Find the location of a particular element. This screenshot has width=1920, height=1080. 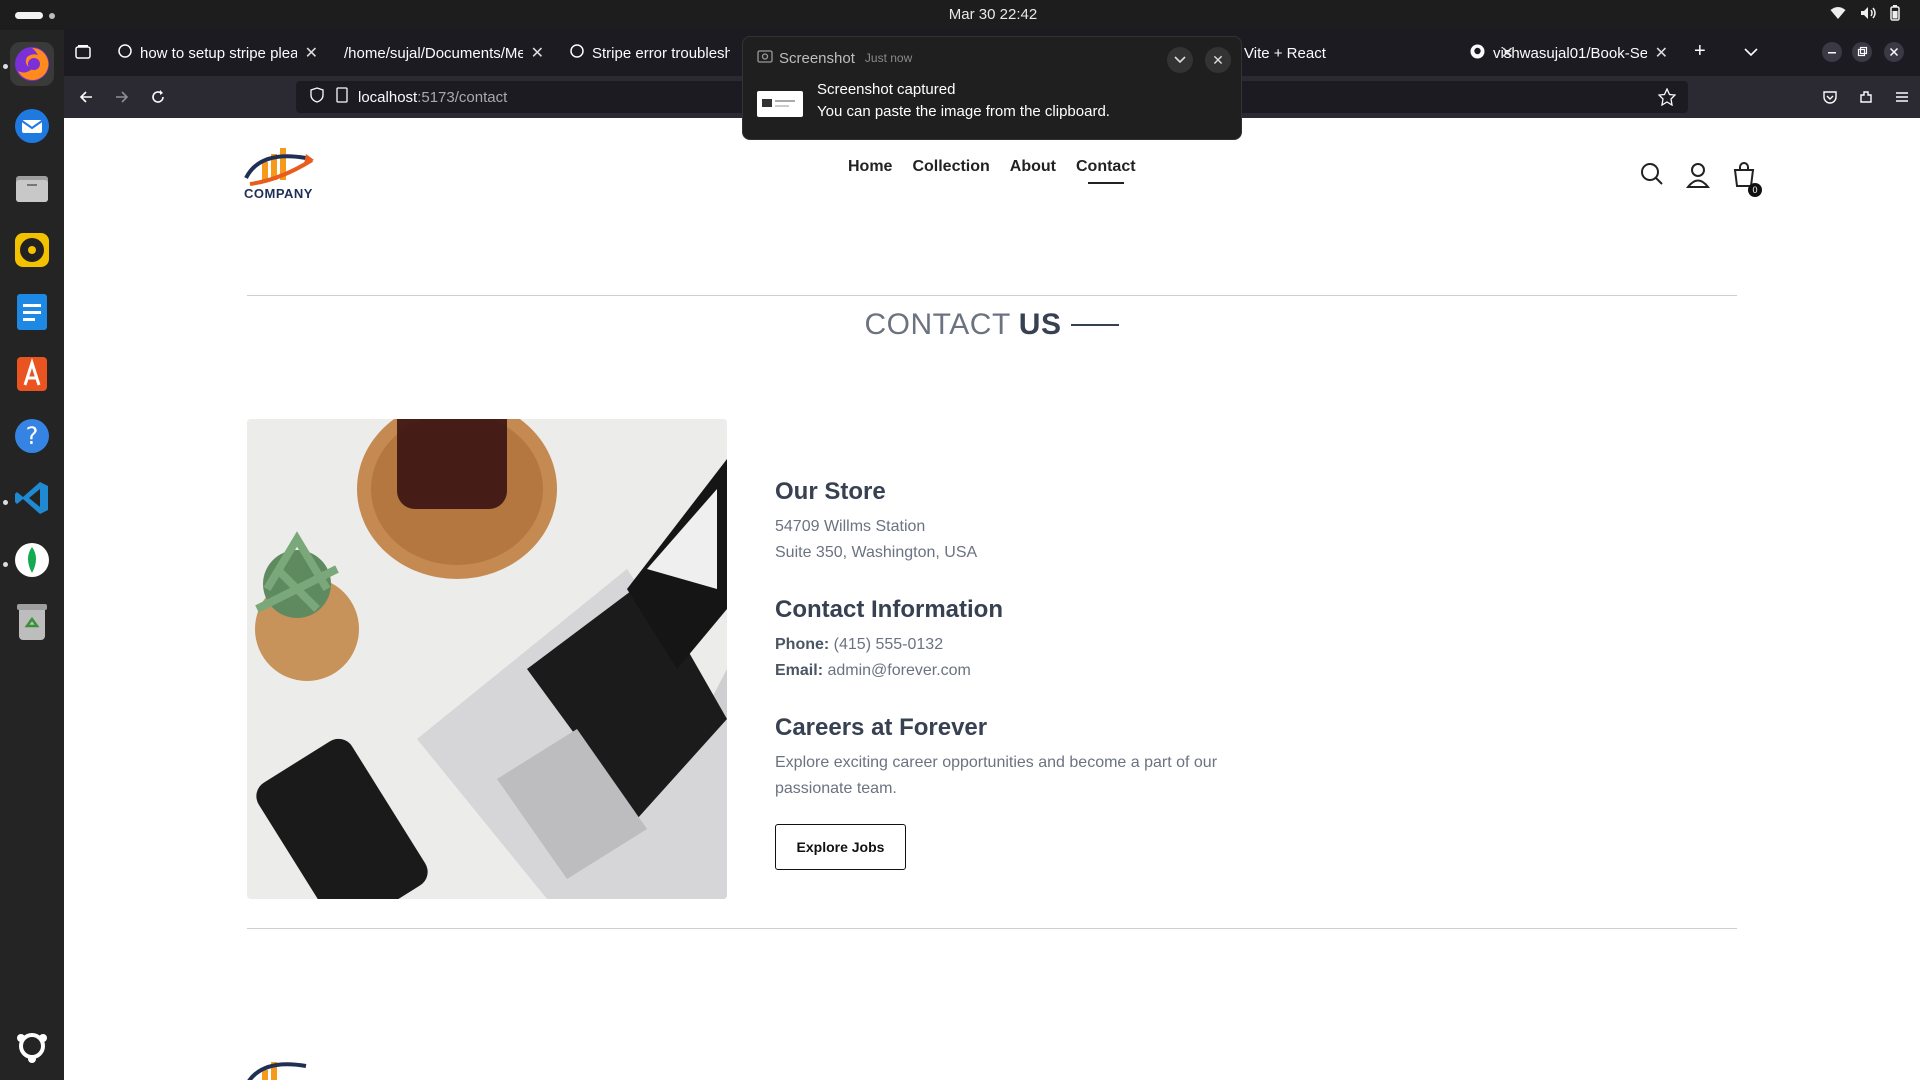

company-logo: COMPANY is located at coordinates (280, 174).